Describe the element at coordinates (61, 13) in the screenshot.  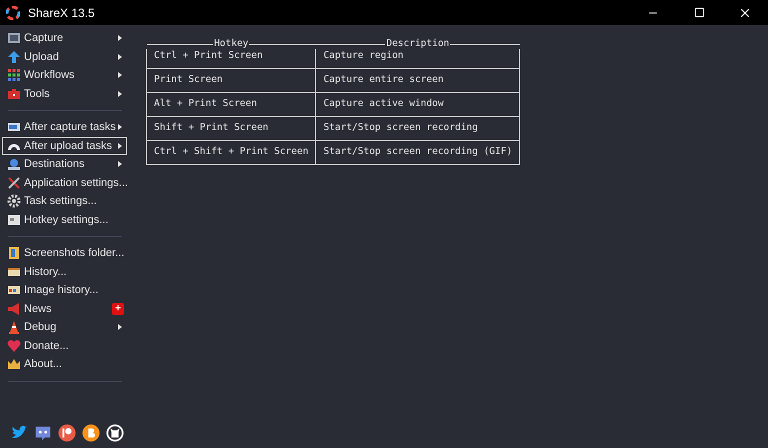
I see `window-title: ShareX 13.5` at that location.